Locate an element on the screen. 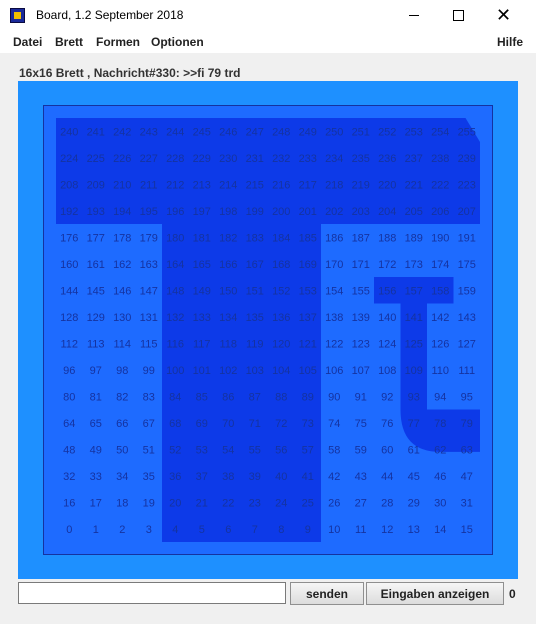 The width and height of the screenshot is (536, 624). cell-number: 170 is located at coordinates (334, 265).